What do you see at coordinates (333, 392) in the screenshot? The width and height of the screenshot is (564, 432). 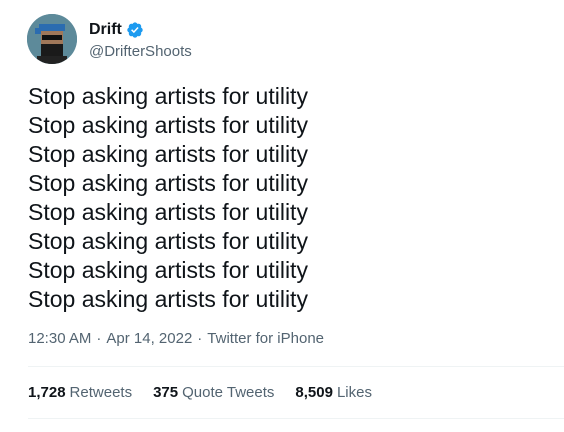 I see `likes-stat: 8,509 Likes` at bounding box center [333, 392].